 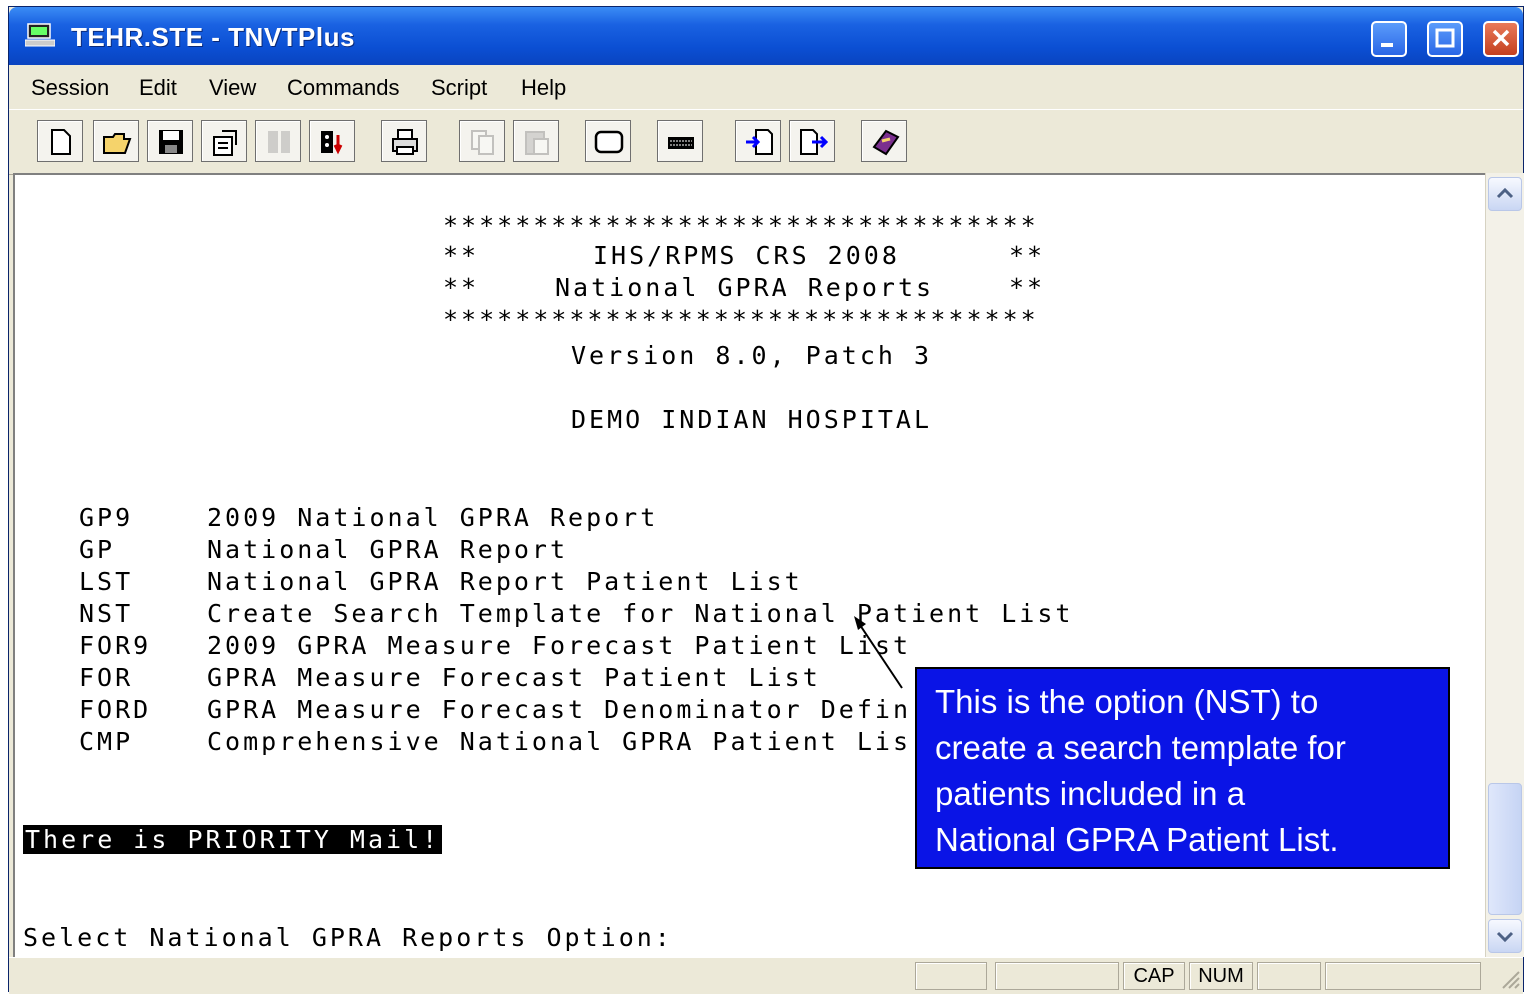 I want to click on window-title: TEHR.STE - TNVTPlus, so click(x=213, y=37).